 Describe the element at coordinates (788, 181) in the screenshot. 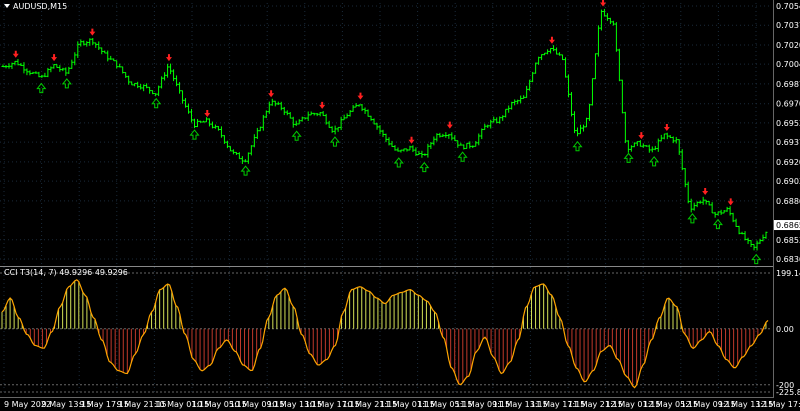

I see `price-tick-label: 0.69035` at that location.